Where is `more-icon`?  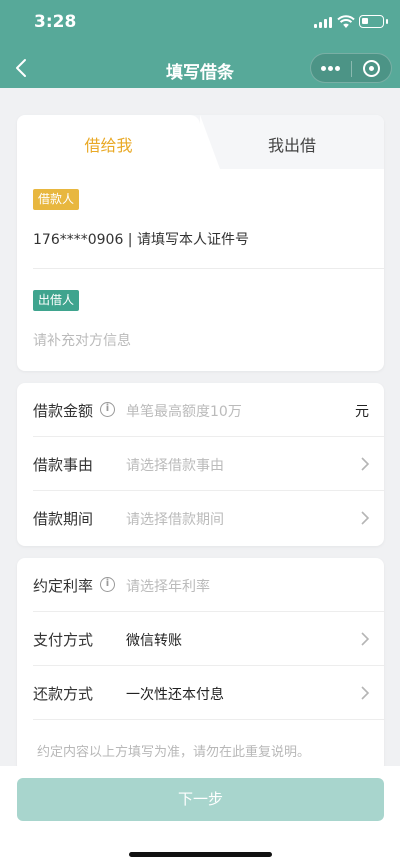
more-icon is located at coordinates (331, 69).